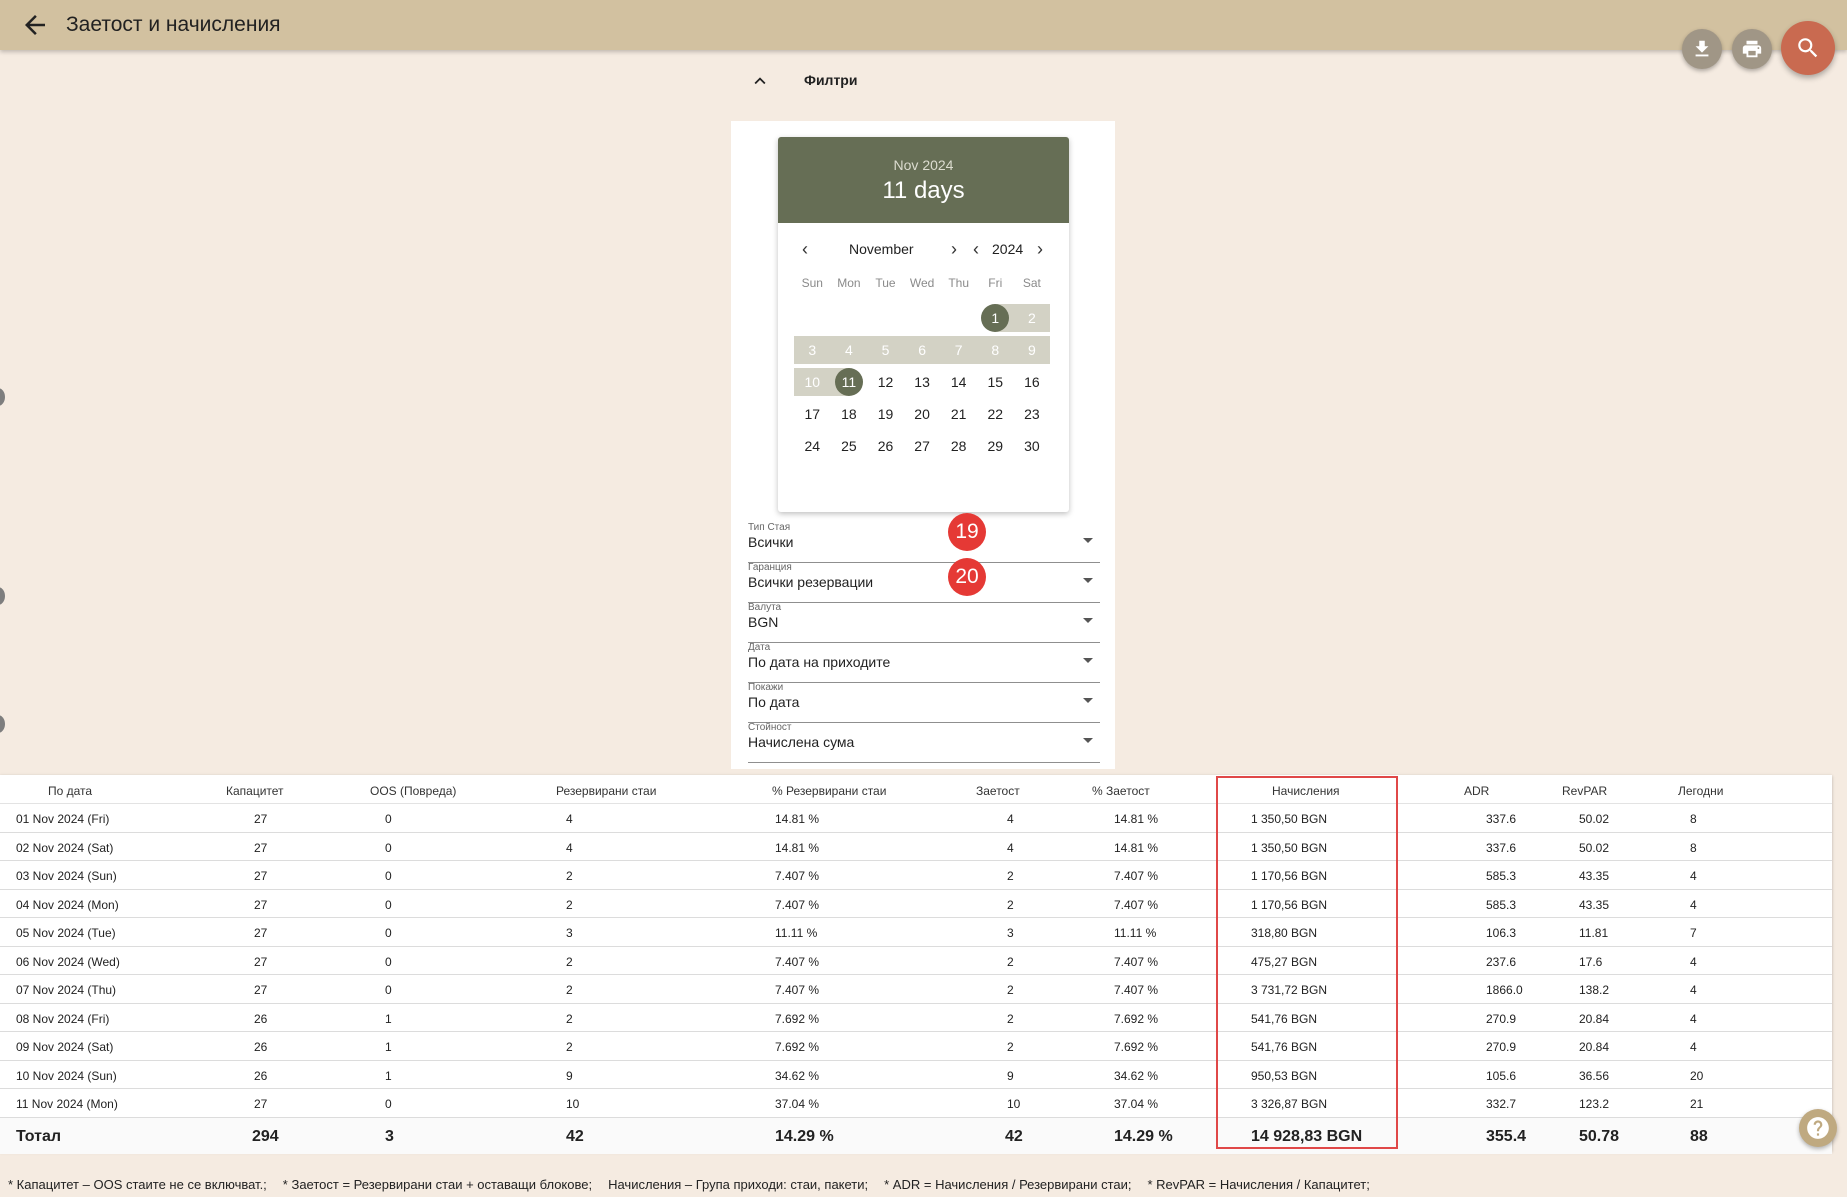  What do you see at coordinates (1818, 1128) in the screenshot?
I see `help-button` at bounding box center [1818, 1128].